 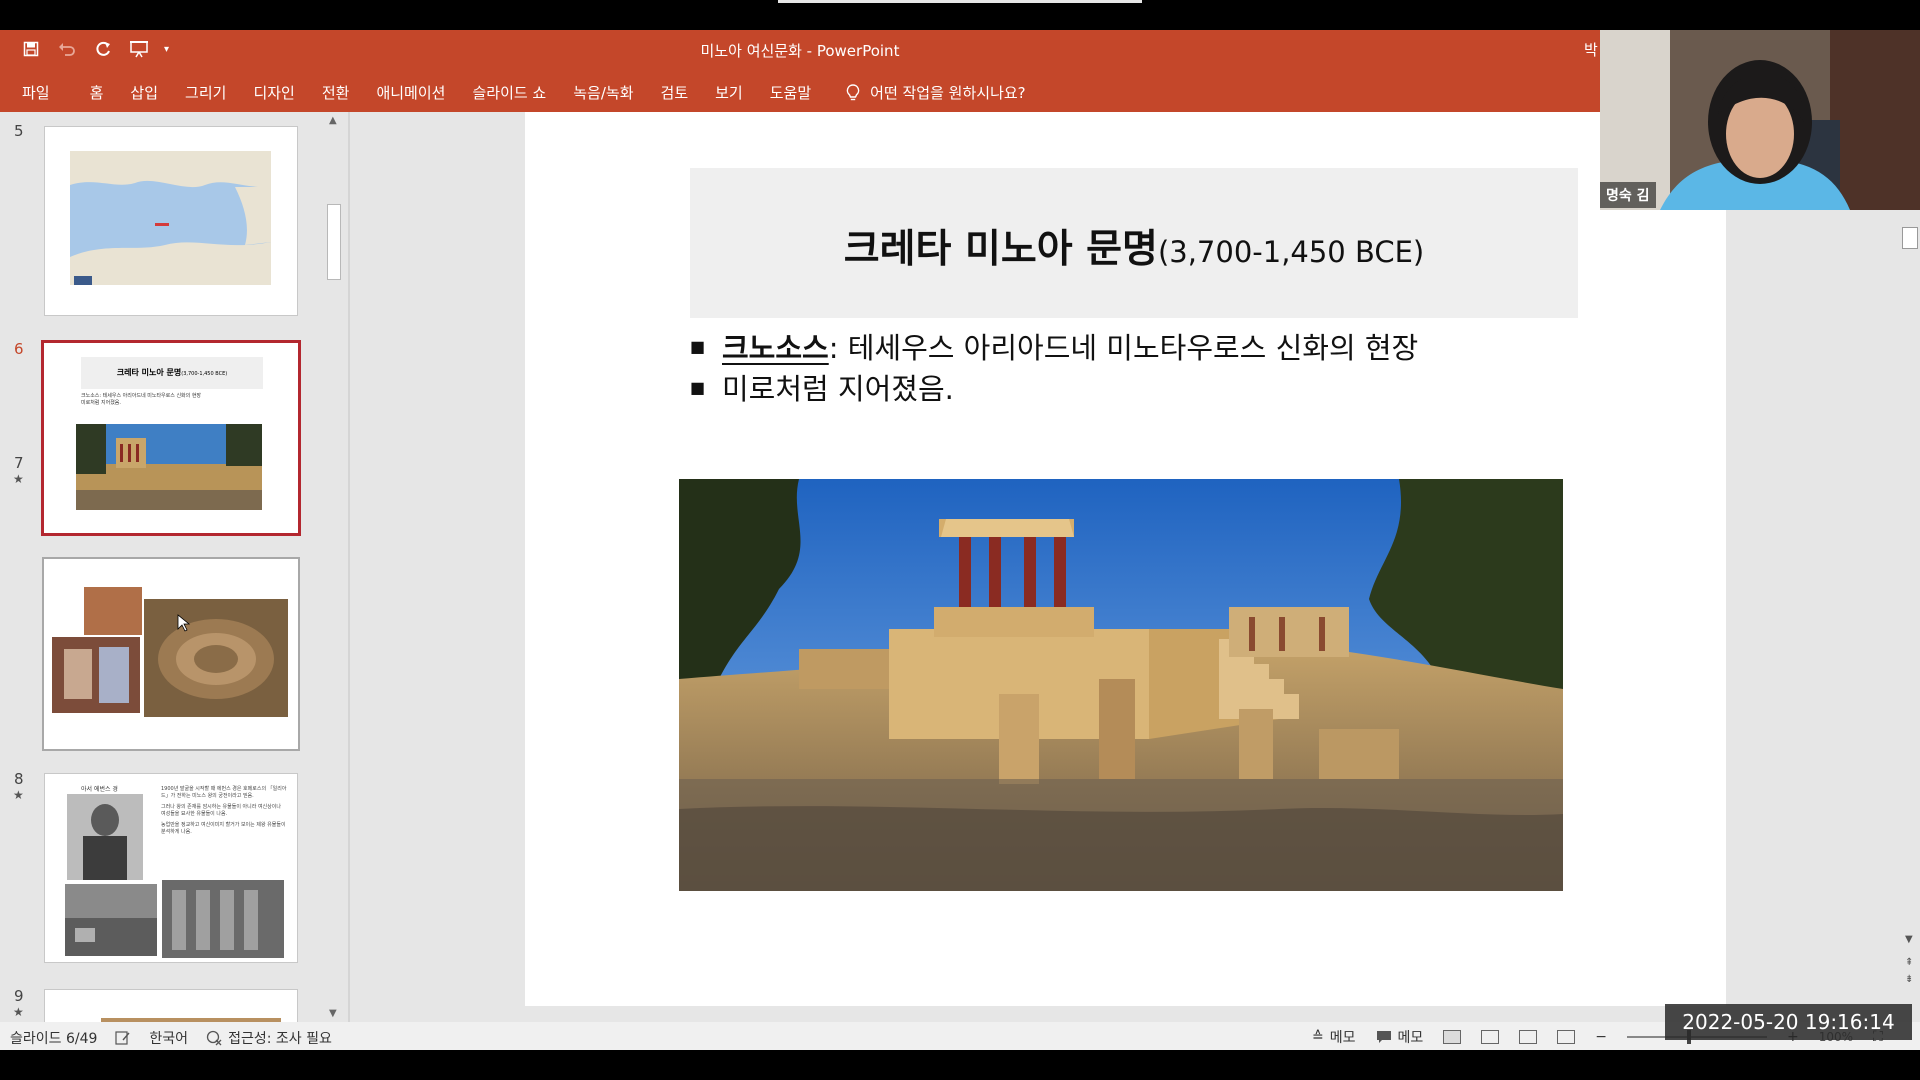 I want to click on mini-title-sub: (3,700-1,450 BCE), so click(x=204, y=374).